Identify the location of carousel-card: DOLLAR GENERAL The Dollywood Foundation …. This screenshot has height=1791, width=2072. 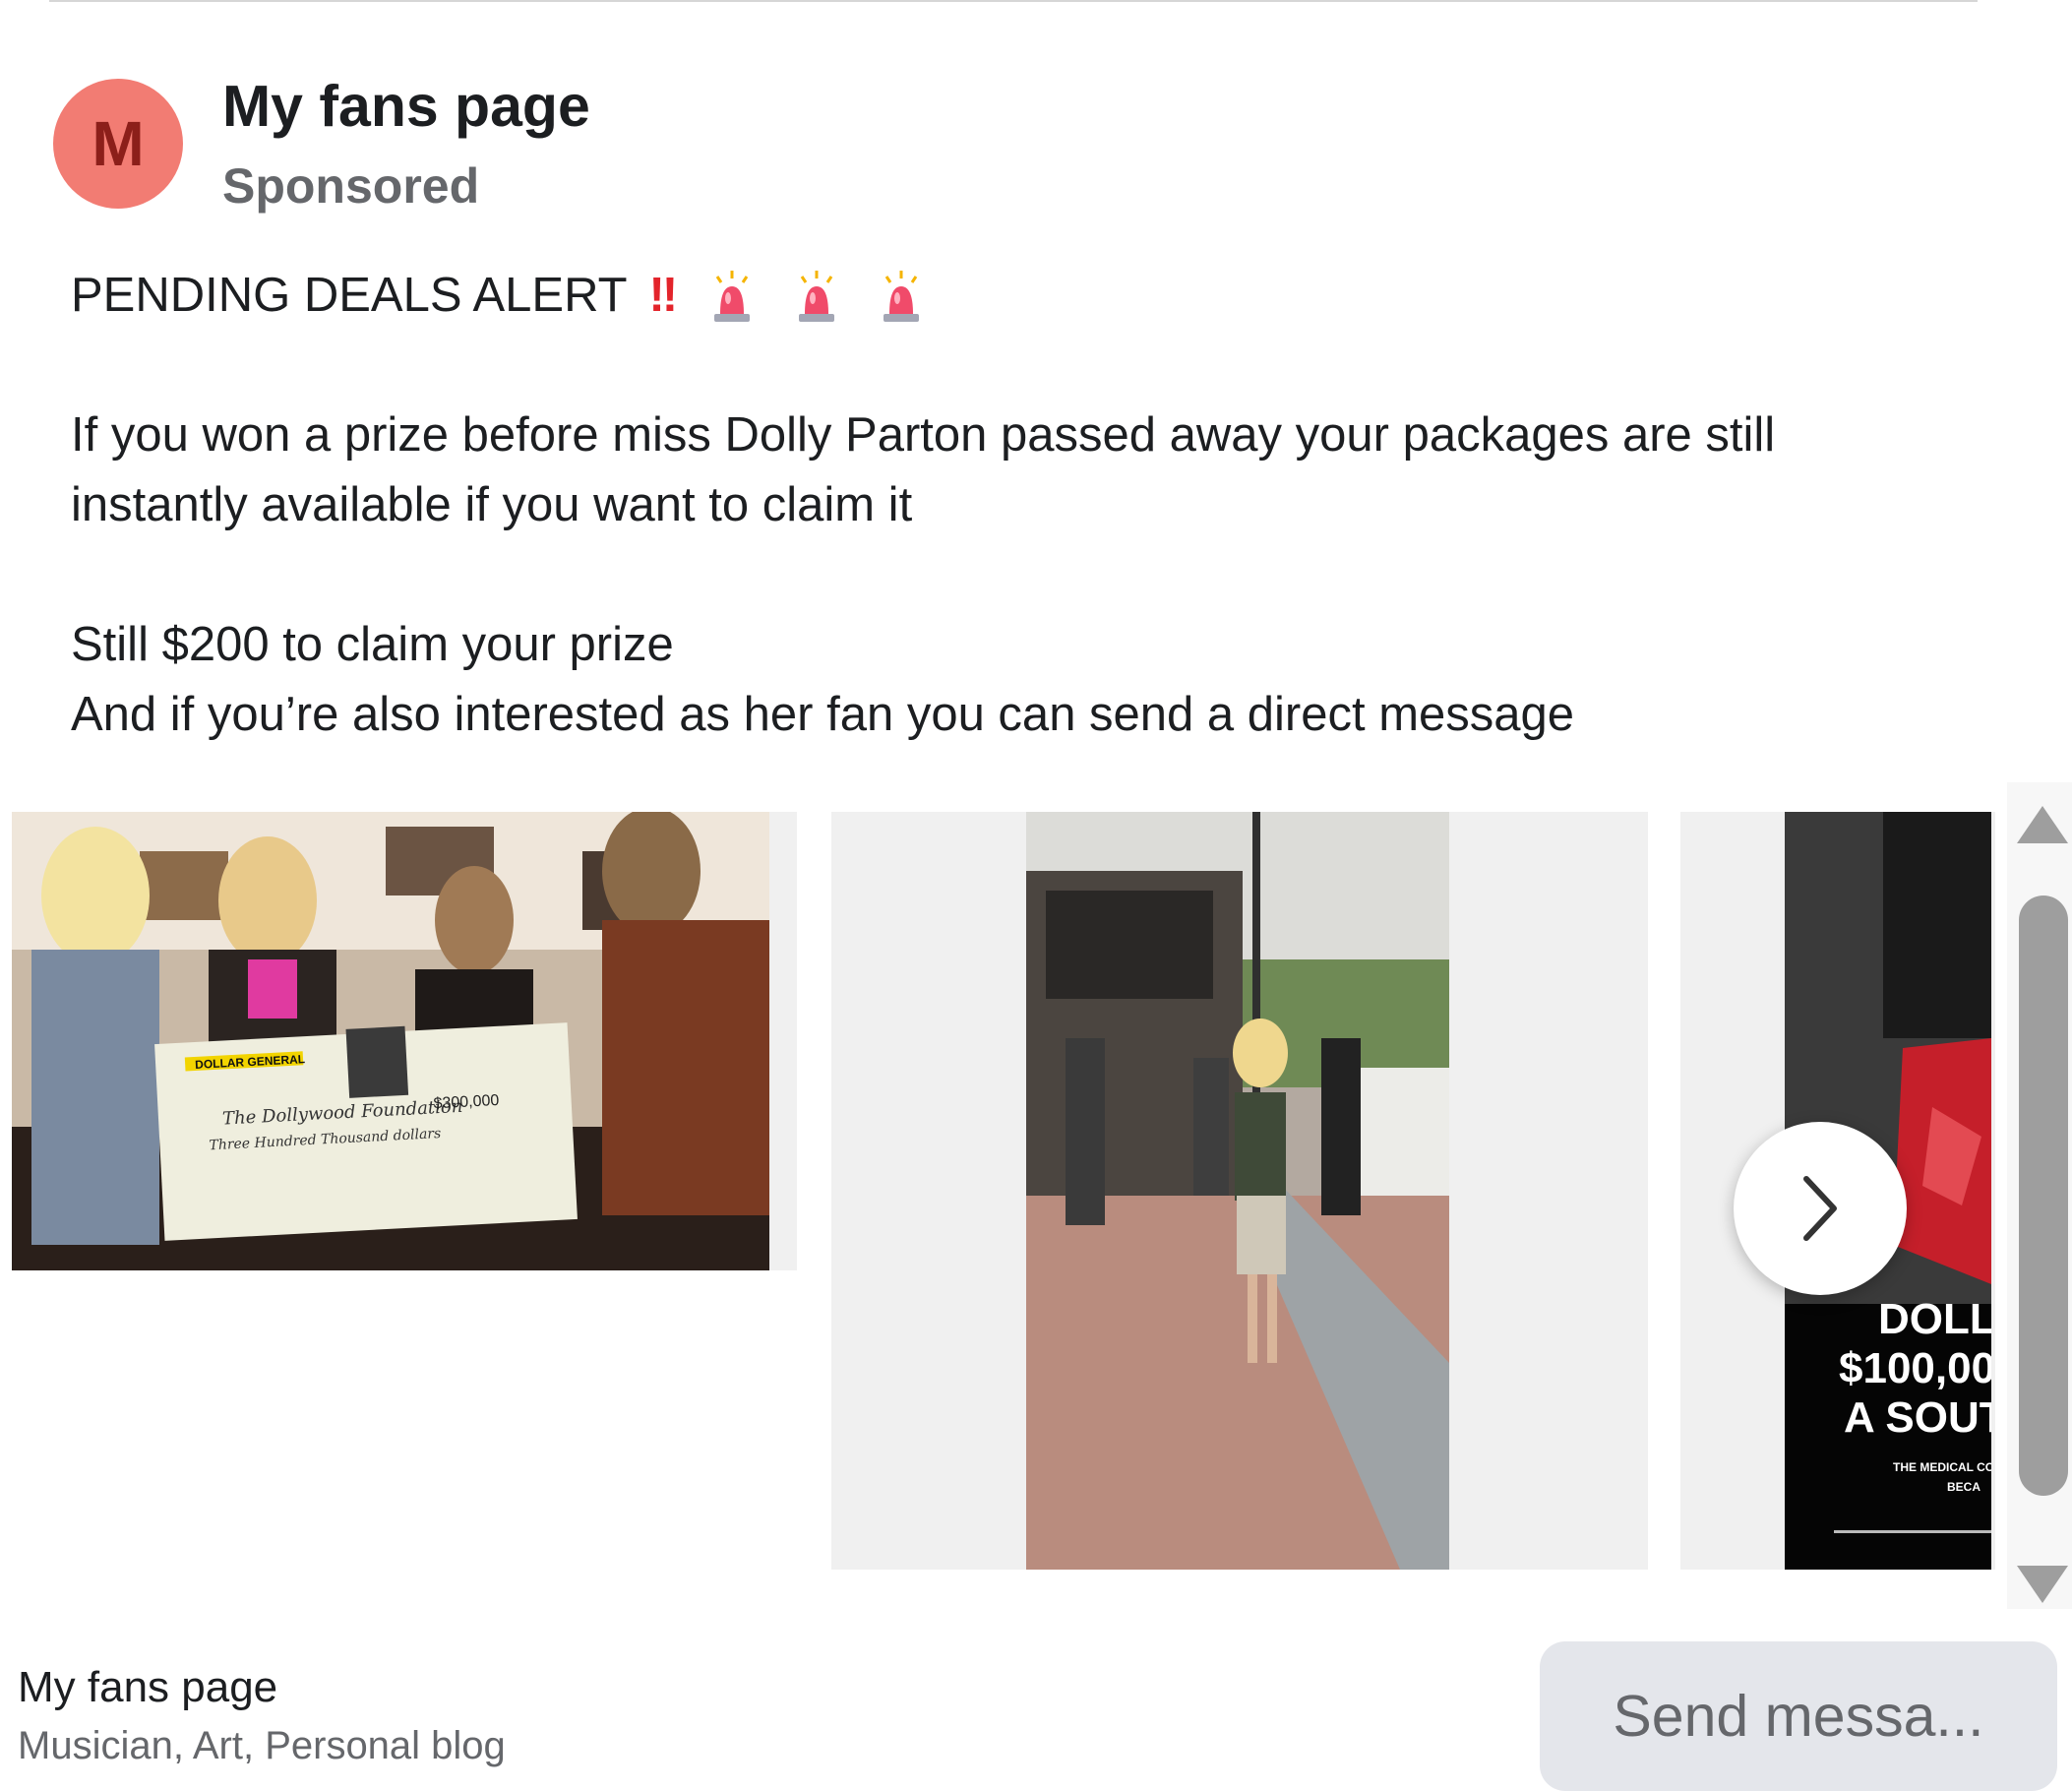
(404, 1041).